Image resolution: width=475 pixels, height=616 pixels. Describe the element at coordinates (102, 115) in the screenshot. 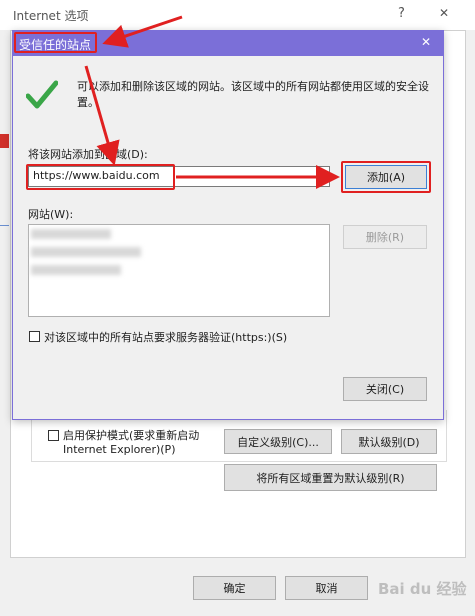

I see `arrow-to-url` at that location.